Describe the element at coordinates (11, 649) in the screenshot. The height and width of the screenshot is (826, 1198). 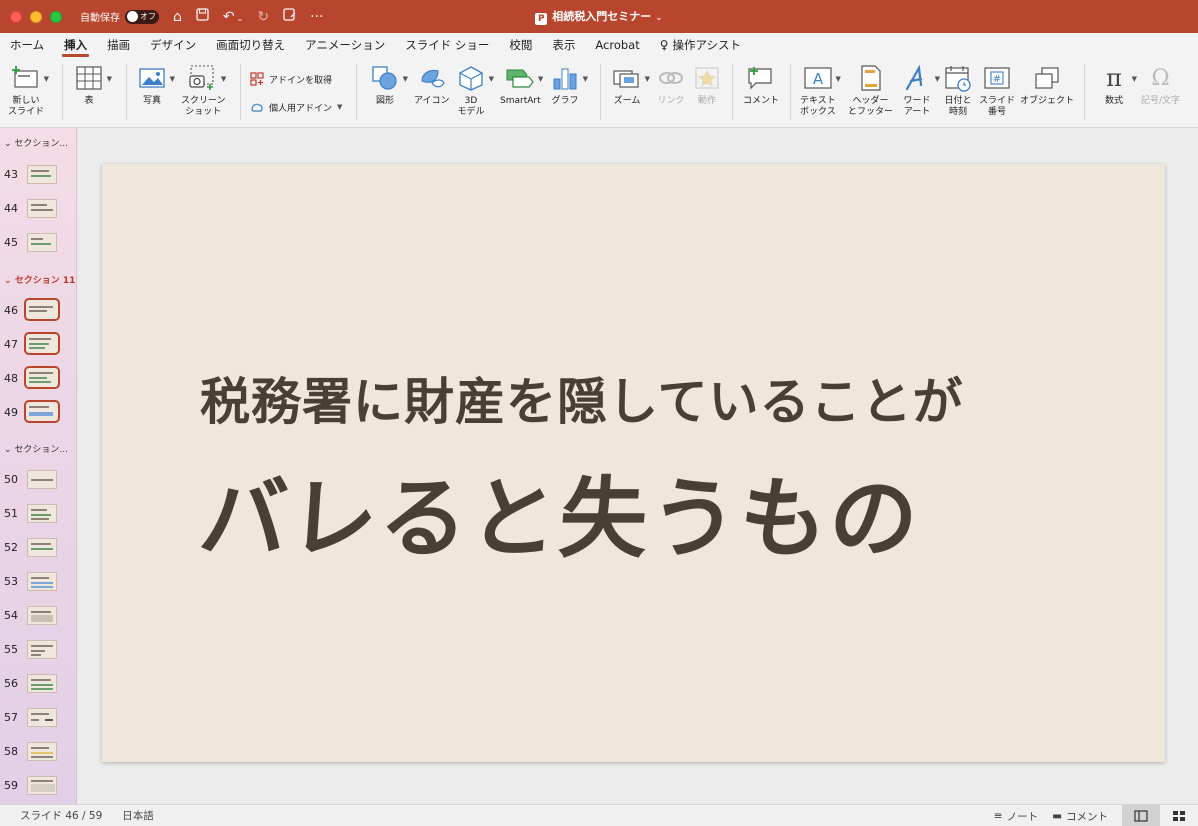
I see `slide-number: 55` at that location.